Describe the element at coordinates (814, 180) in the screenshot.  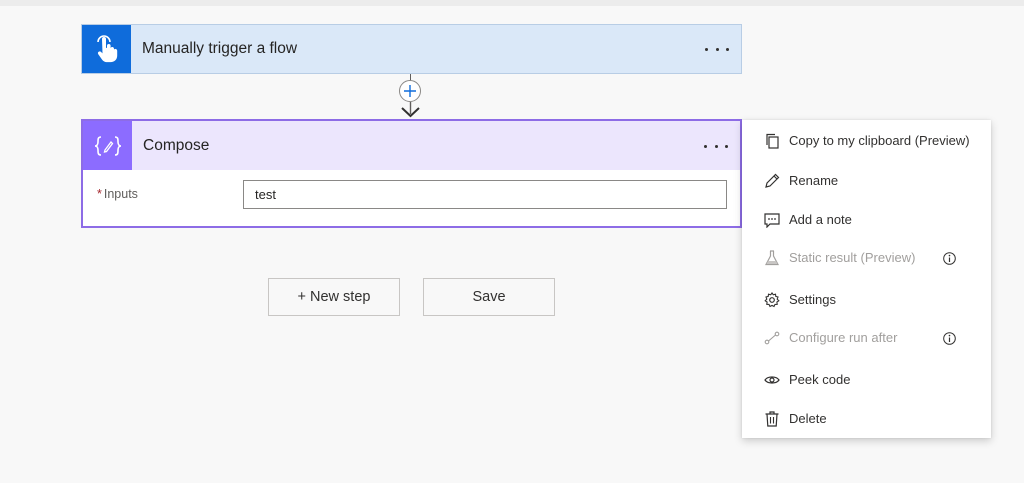
I see `menu-label: Rename` at that location.